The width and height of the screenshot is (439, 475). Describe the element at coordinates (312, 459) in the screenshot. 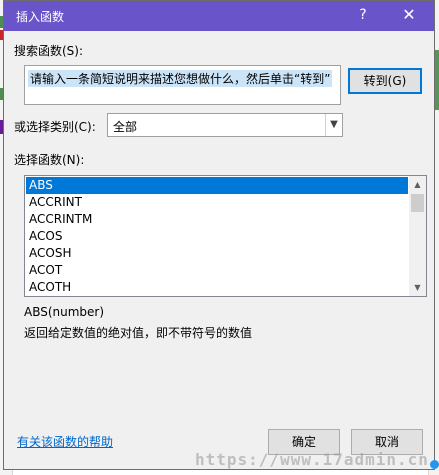

I see `watermark-text: https://www.17admin.cn` at that location.